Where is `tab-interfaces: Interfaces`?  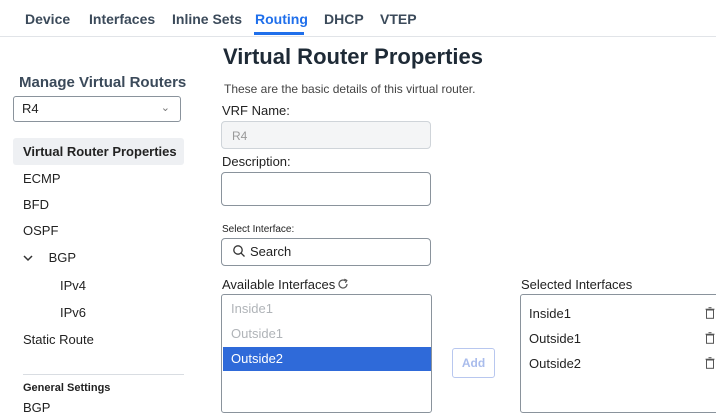
tab-interfaces: Interfaces is located at coordinates (122, 19).